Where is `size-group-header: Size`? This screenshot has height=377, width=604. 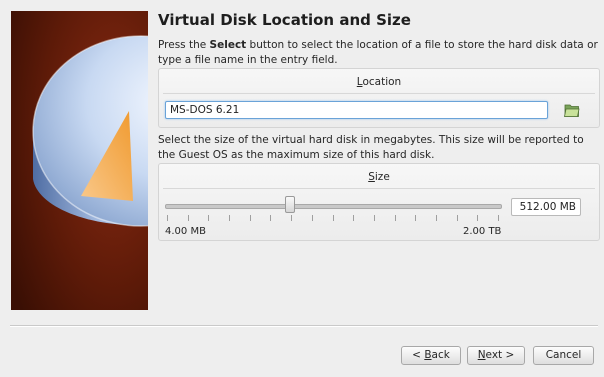
size-group-header: Size is located at coordinates (379, 177).